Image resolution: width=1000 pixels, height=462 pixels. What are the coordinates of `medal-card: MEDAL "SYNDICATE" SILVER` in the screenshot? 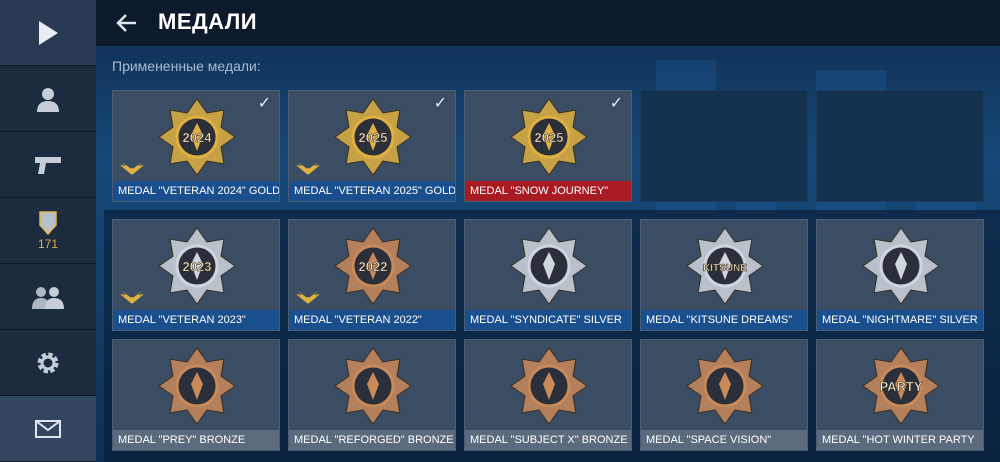 It's located at (548, 275).